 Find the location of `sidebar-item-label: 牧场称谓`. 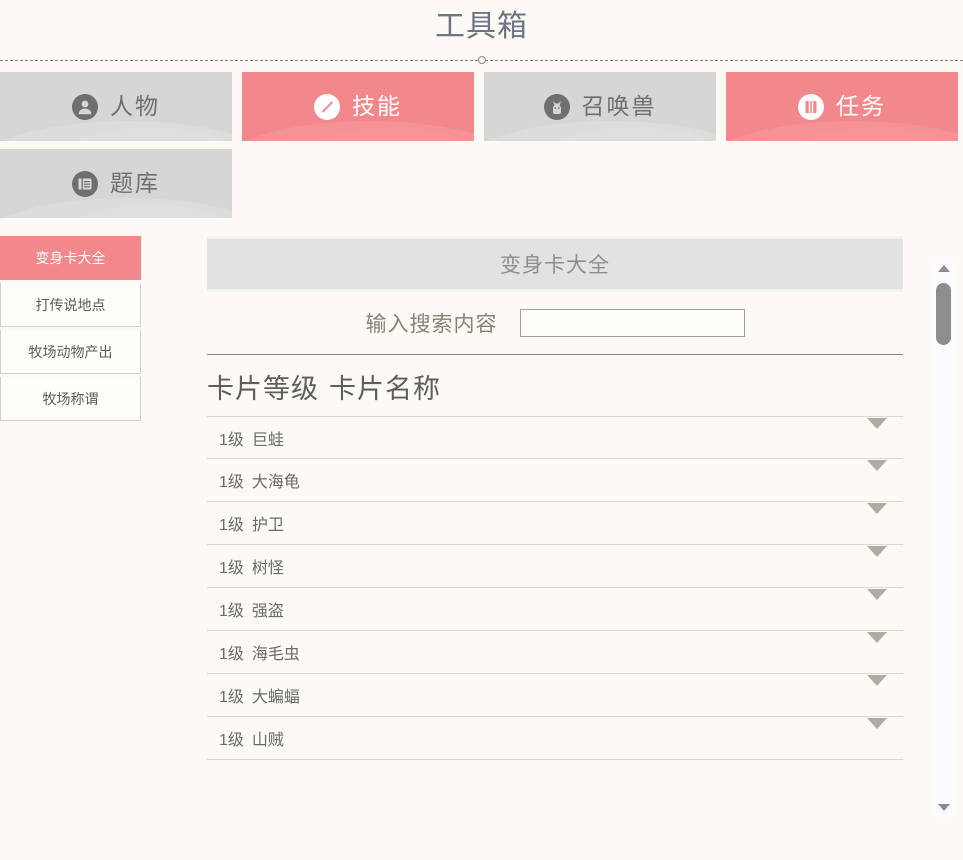

sidebar-item-label: 牧场称谓 is located at coordinates (70, 398).